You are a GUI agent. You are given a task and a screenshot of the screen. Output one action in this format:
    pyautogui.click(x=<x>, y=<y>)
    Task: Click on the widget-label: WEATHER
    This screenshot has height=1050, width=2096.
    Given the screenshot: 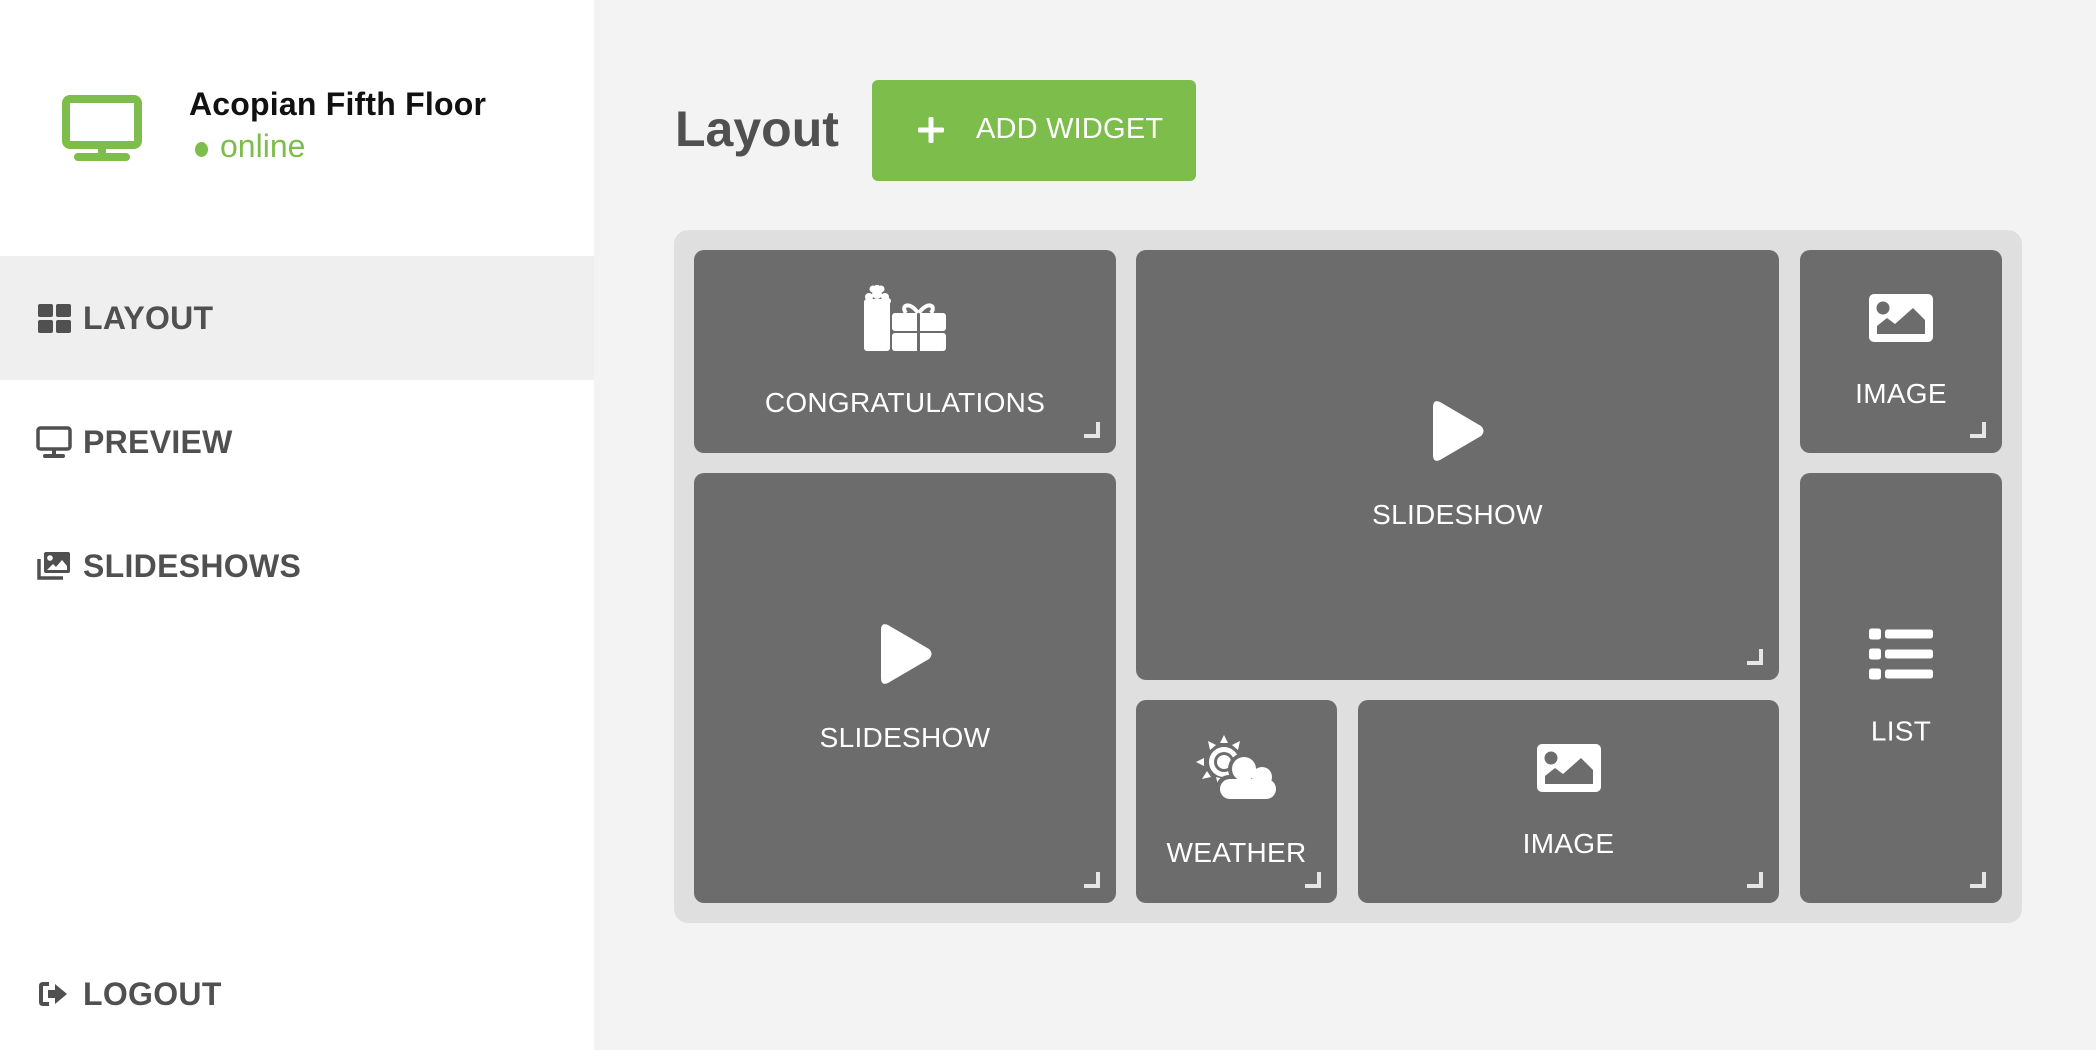 What is the action you would take?
    pyautogui.click(x=1236, y=852)
    